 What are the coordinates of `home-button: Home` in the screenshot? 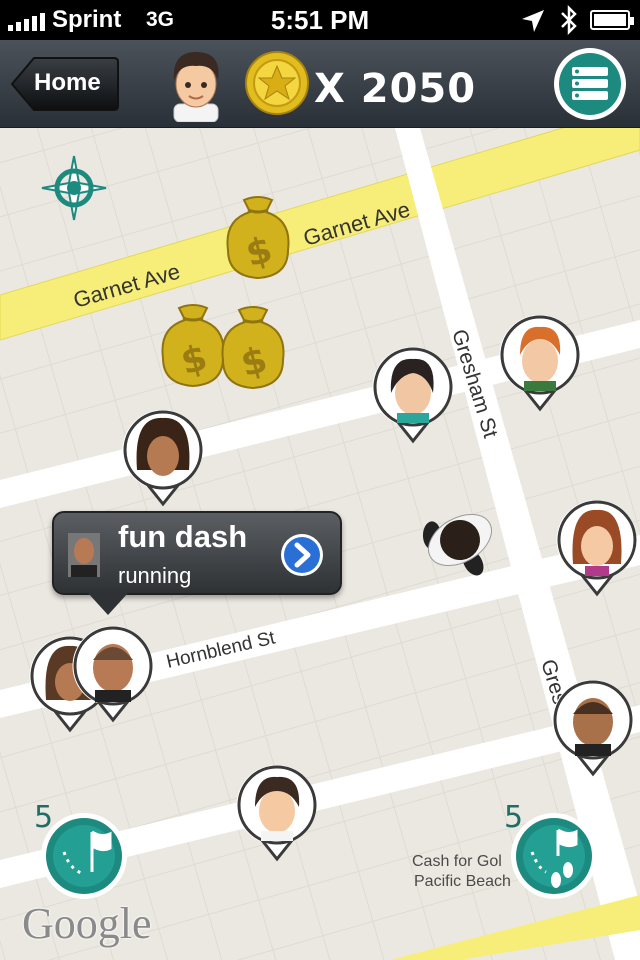 It's located at (65, 84).